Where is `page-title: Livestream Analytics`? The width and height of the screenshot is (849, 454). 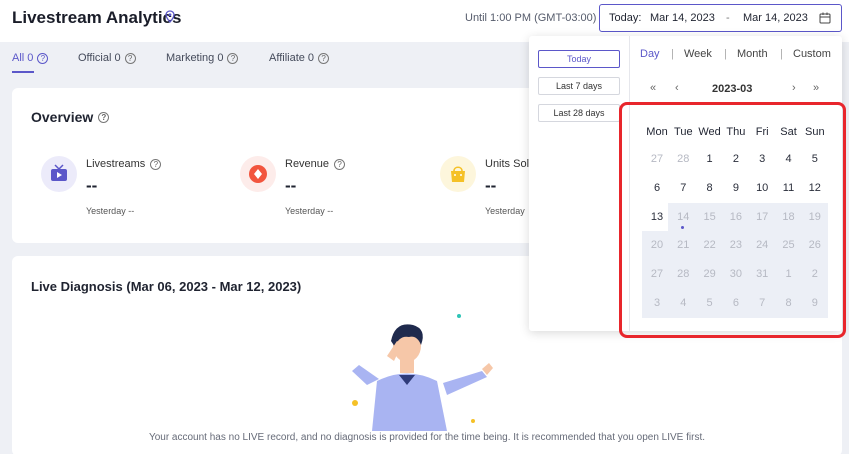 page-title: Livestream Analytics is located at coordinates (97, 17).